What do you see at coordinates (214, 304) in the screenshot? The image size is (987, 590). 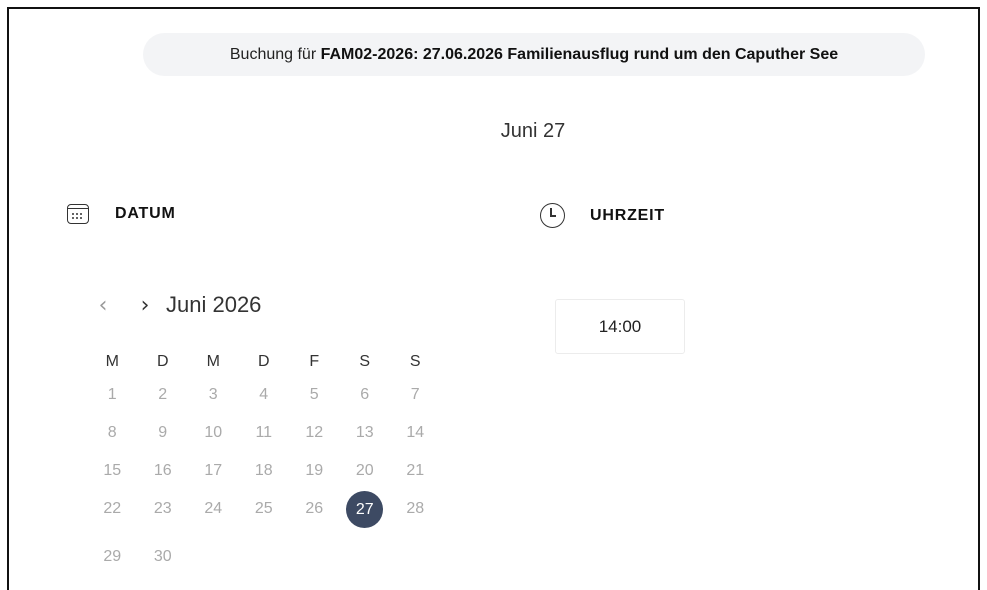 I see `month-label: Juni 2026` at bounding box center [214, 304].